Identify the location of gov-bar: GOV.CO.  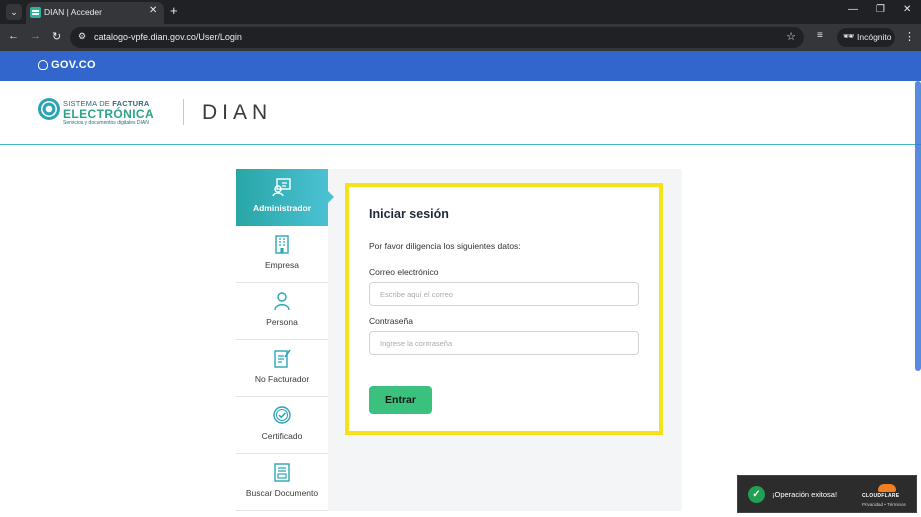
(460, 66).